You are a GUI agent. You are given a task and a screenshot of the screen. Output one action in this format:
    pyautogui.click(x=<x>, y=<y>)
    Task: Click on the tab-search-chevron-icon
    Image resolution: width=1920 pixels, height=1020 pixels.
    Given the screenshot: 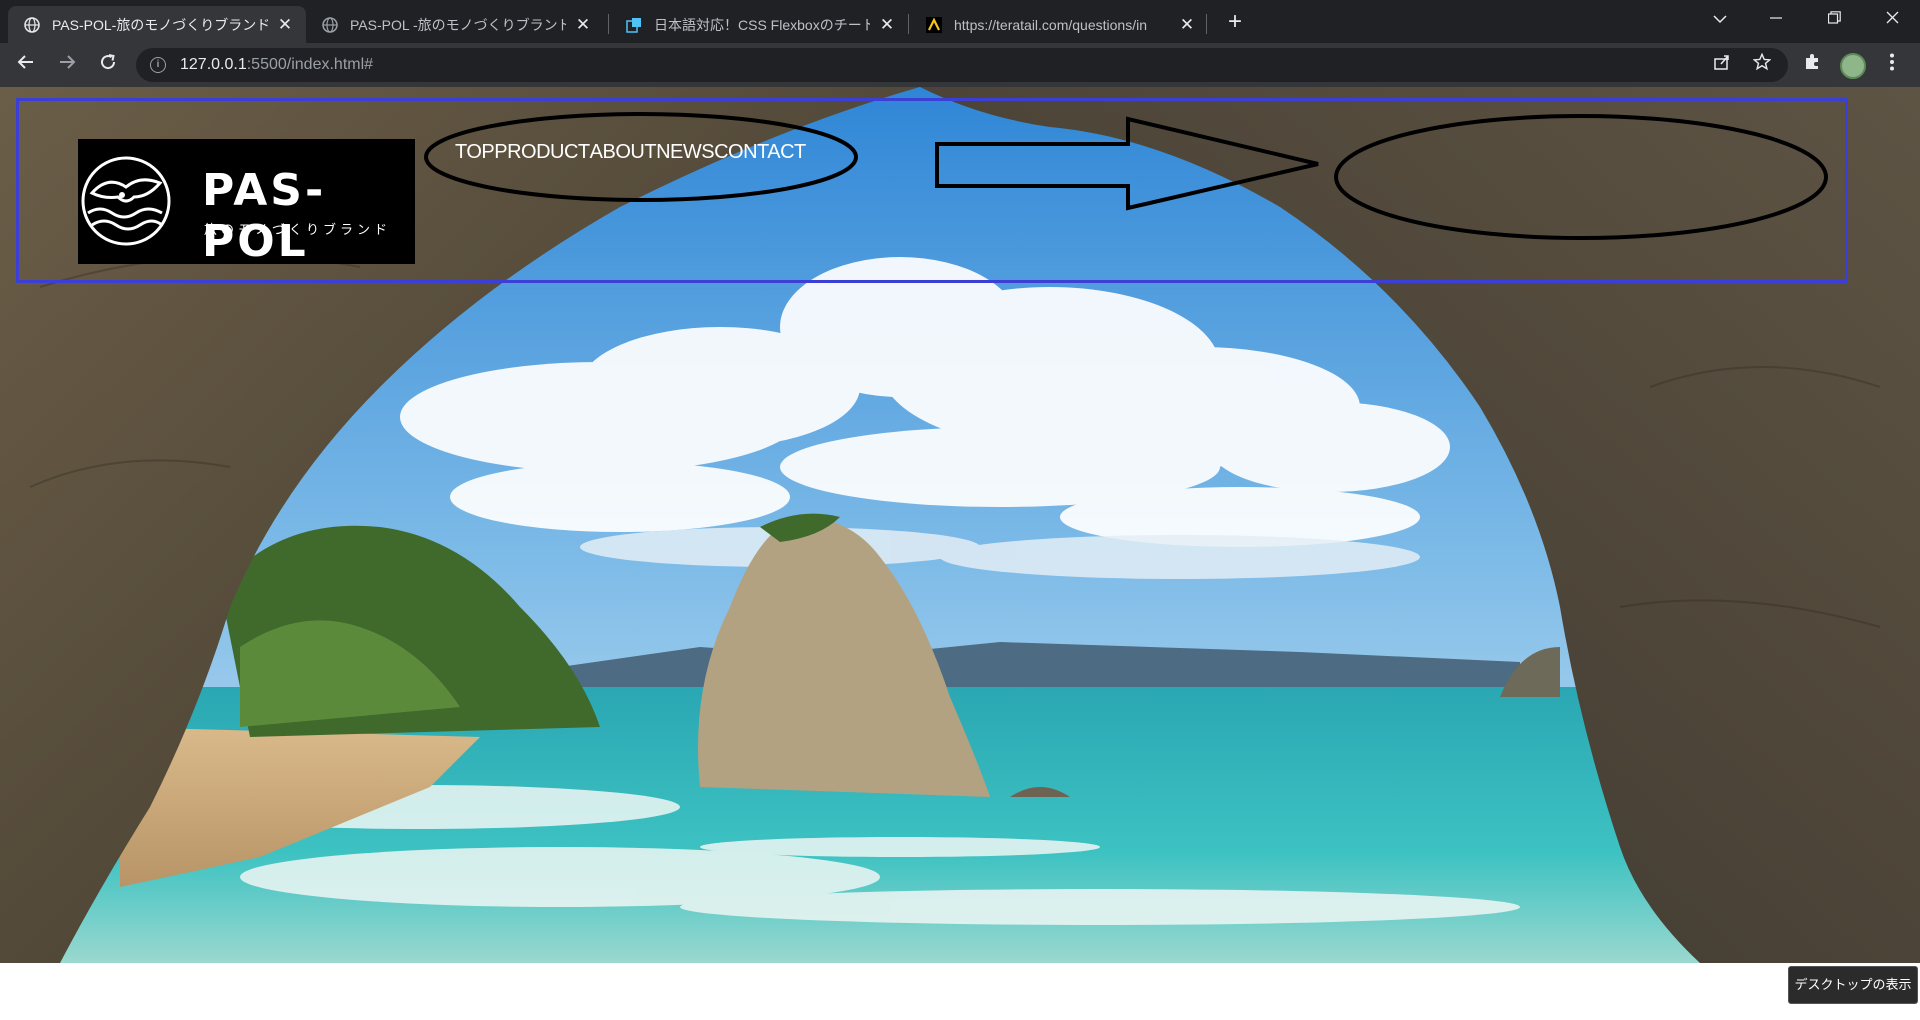 What is the action you would take?
    pyautogui.click(x=1720, y=18)
    